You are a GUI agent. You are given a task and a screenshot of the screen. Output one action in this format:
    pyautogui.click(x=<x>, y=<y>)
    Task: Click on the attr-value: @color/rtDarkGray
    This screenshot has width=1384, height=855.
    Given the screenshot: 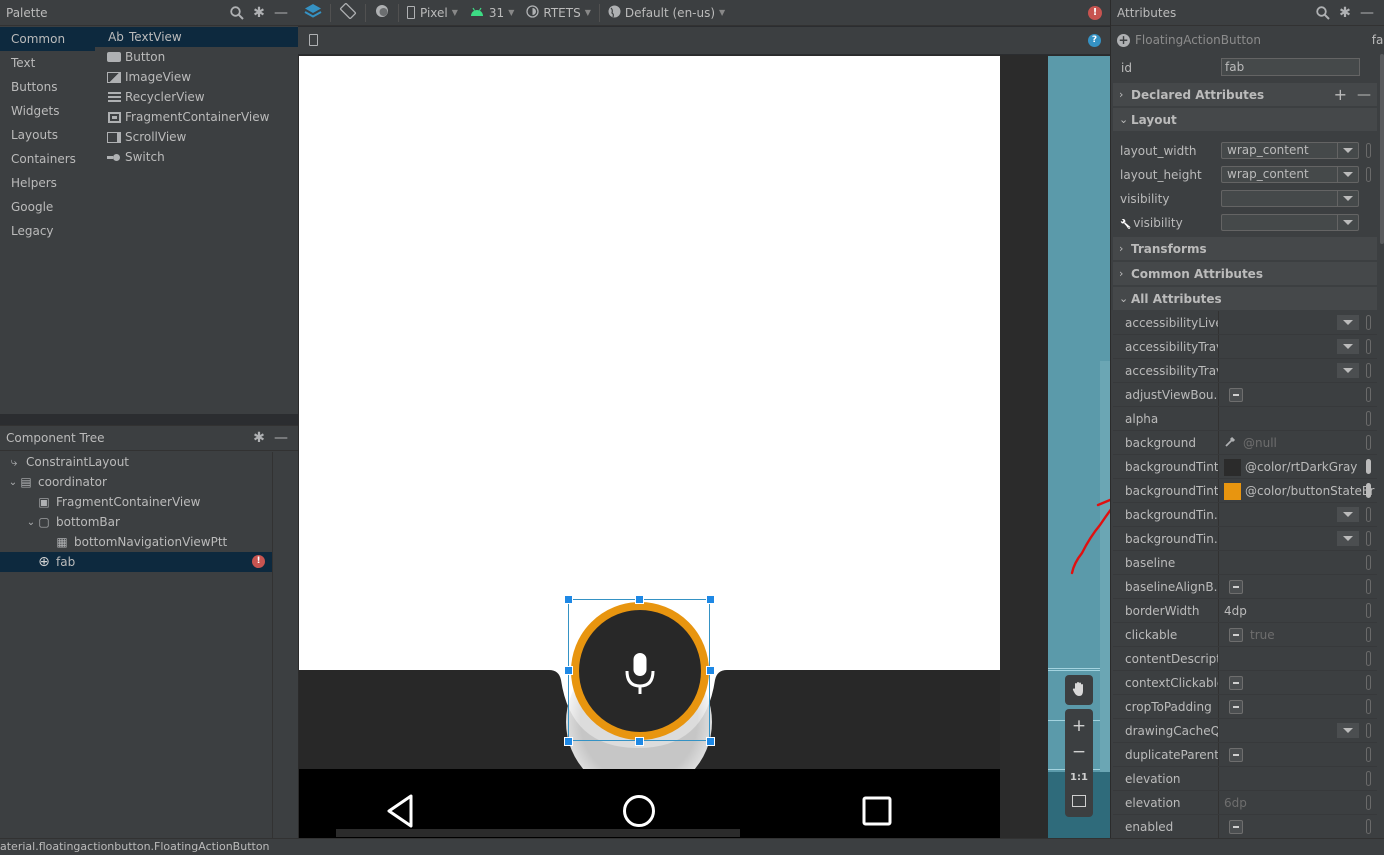 What is the action you would take?
    pyautogui.click(x=1297, y=467)
    